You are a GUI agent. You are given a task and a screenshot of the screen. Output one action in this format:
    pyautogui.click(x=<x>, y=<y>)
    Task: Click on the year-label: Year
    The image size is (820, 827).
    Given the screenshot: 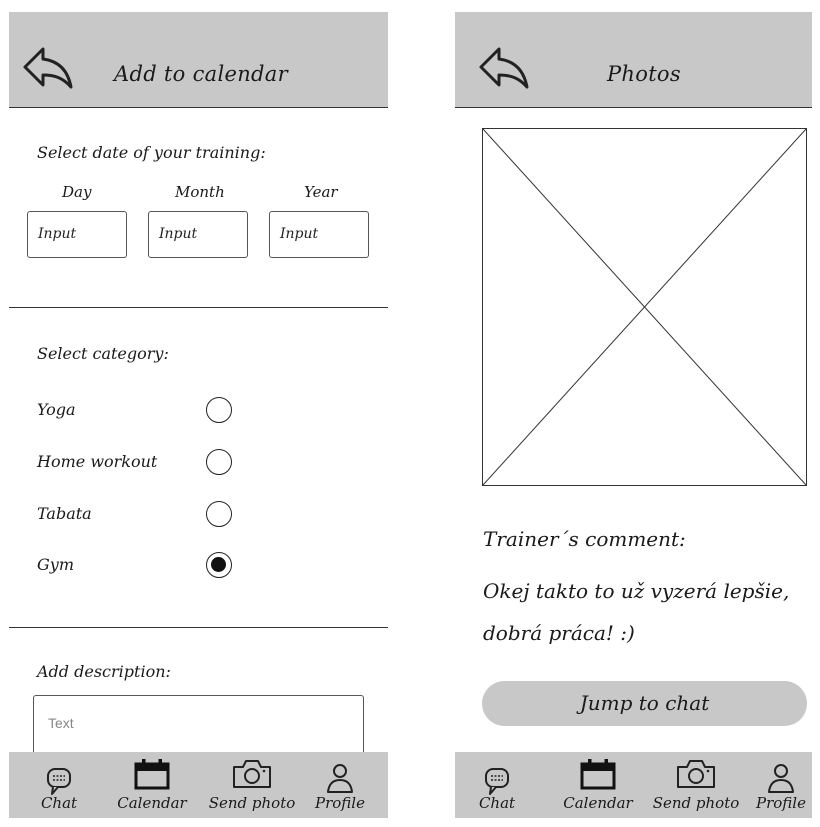 What is the action you would take?
    pyautogui.click(x=321, y=192)
    